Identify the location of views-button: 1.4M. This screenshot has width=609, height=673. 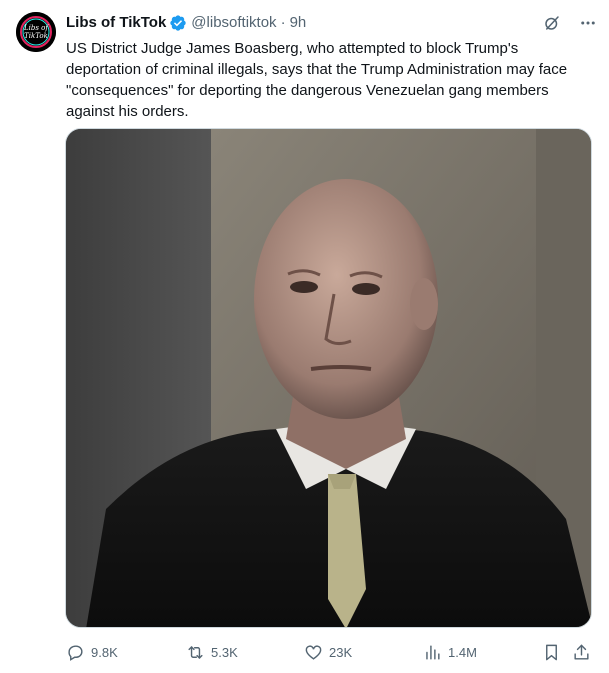
(450, 652).